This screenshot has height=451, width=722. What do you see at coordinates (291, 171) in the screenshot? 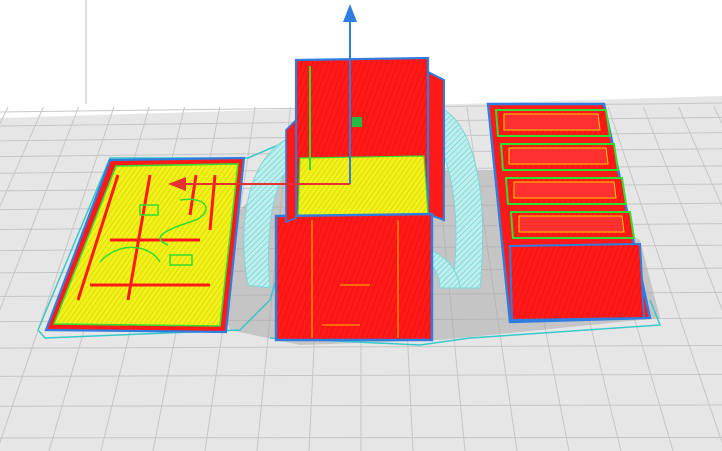
I see `tall-box-left-wall` at bounding box center [291, 171].